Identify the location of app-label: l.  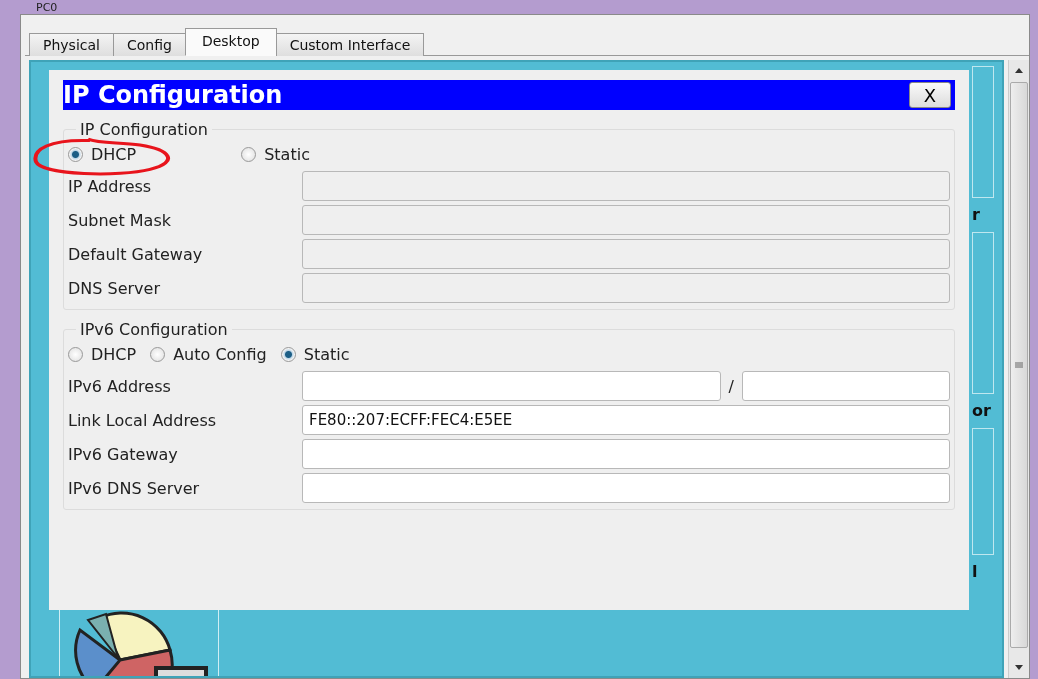
(975, 572).